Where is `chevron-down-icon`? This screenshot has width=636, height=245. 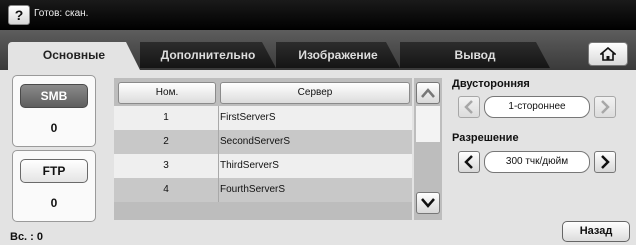
chevron-down-icon is located at coordinates (428, 203).